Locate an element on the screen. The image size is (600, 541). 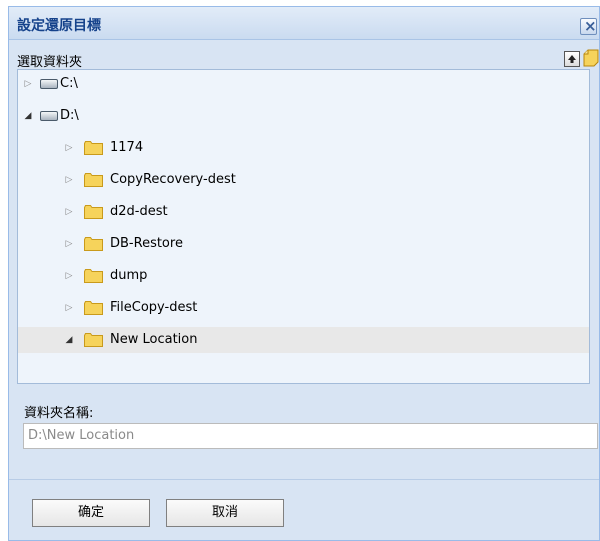
new-folder-button is located at coordinates (591, 58).